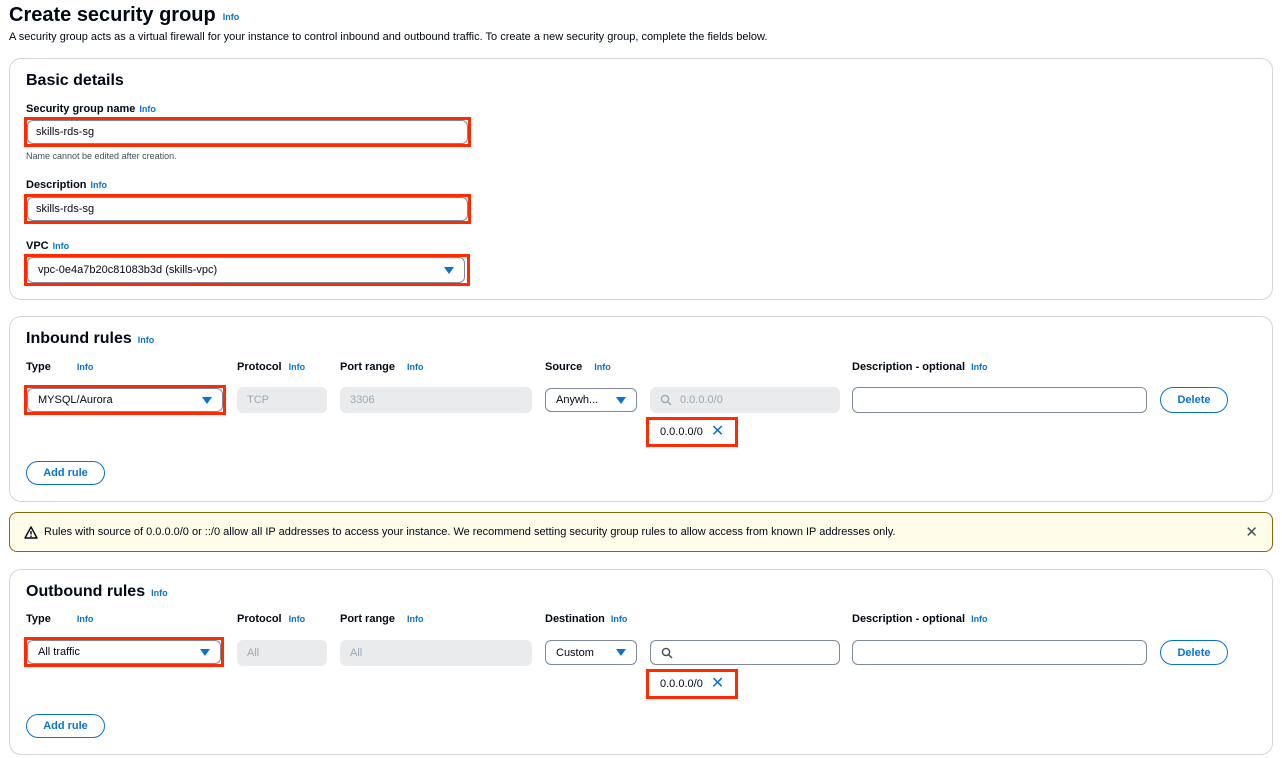 The width and height of the screenshot is (1282, 758). Describe the element at coordinates (382, 619) in the screenshot. I see `outbound-port-header: Port range Info` at that location.